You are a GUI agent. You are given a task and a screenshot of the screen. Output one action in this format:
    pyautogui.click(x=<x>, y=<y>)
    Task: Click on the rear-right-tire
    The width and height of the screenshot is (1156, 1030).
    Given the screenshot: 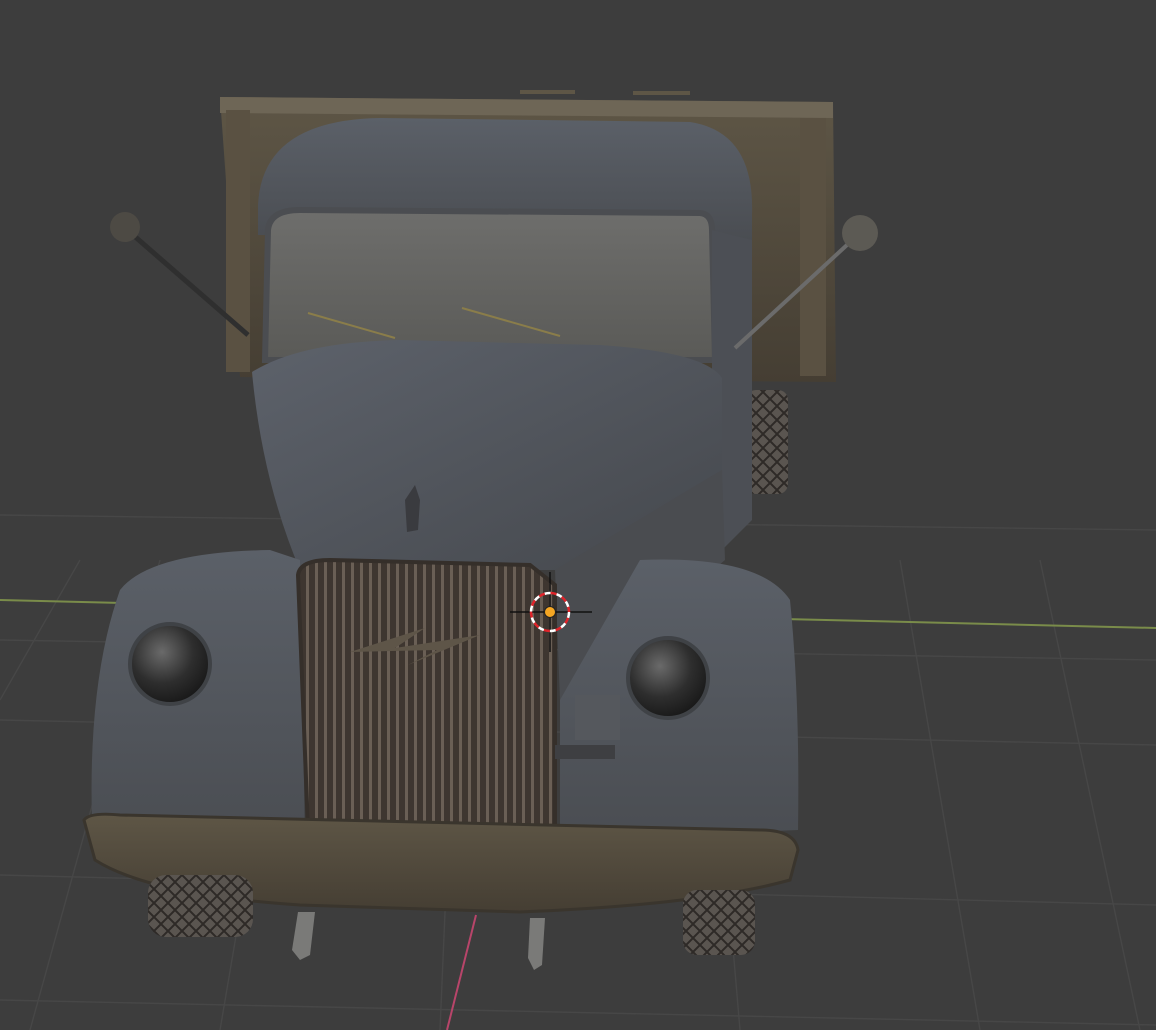 What is the action you would take?
    pyautogui.click(x=767, y=442)
    